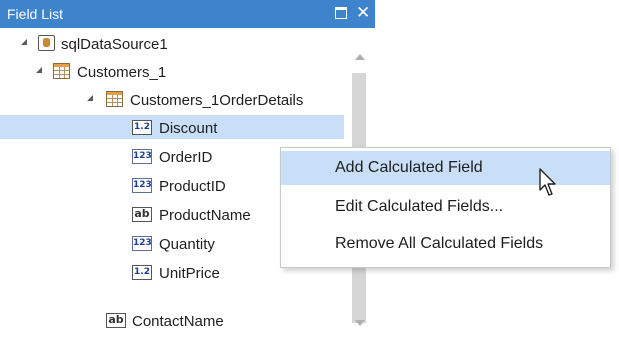 This screenshot has width=619, height=338. Describe the element at coordinates (186, 157) in the screenshot. I see `tree-node-label: OrderID` at that location.